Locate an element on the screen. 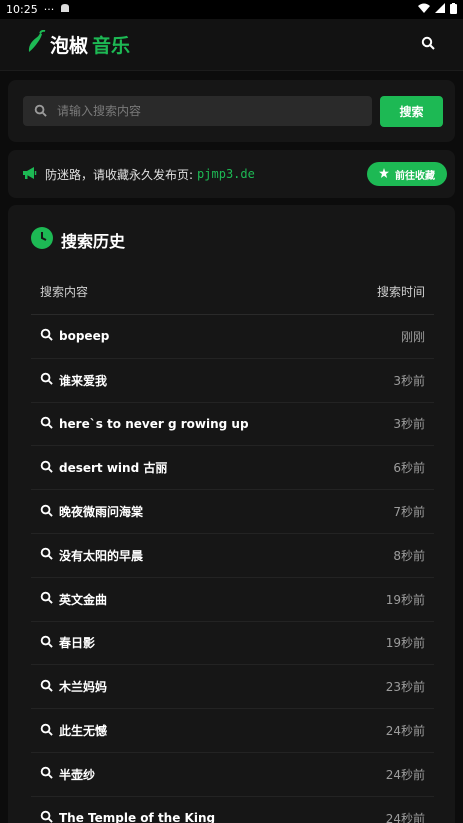 The image size is (463, 823). history-query: 半壶纱 is located at coordinates (67, 774).